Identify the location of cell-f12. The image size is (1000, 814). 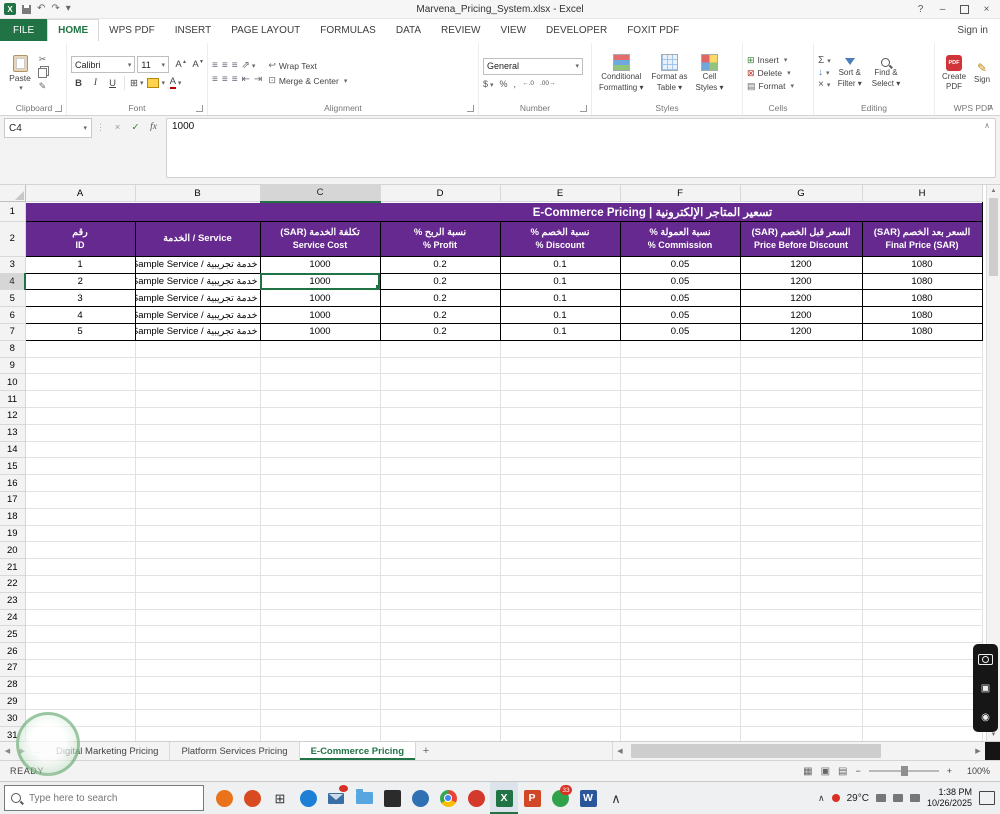
(680, 416).